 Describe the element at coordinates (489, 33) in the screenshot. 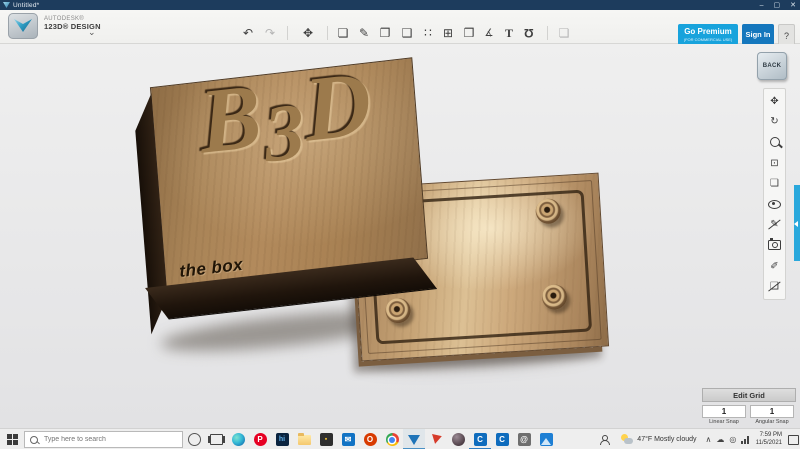

I see `measure-tool-icon: ∡` at that location.